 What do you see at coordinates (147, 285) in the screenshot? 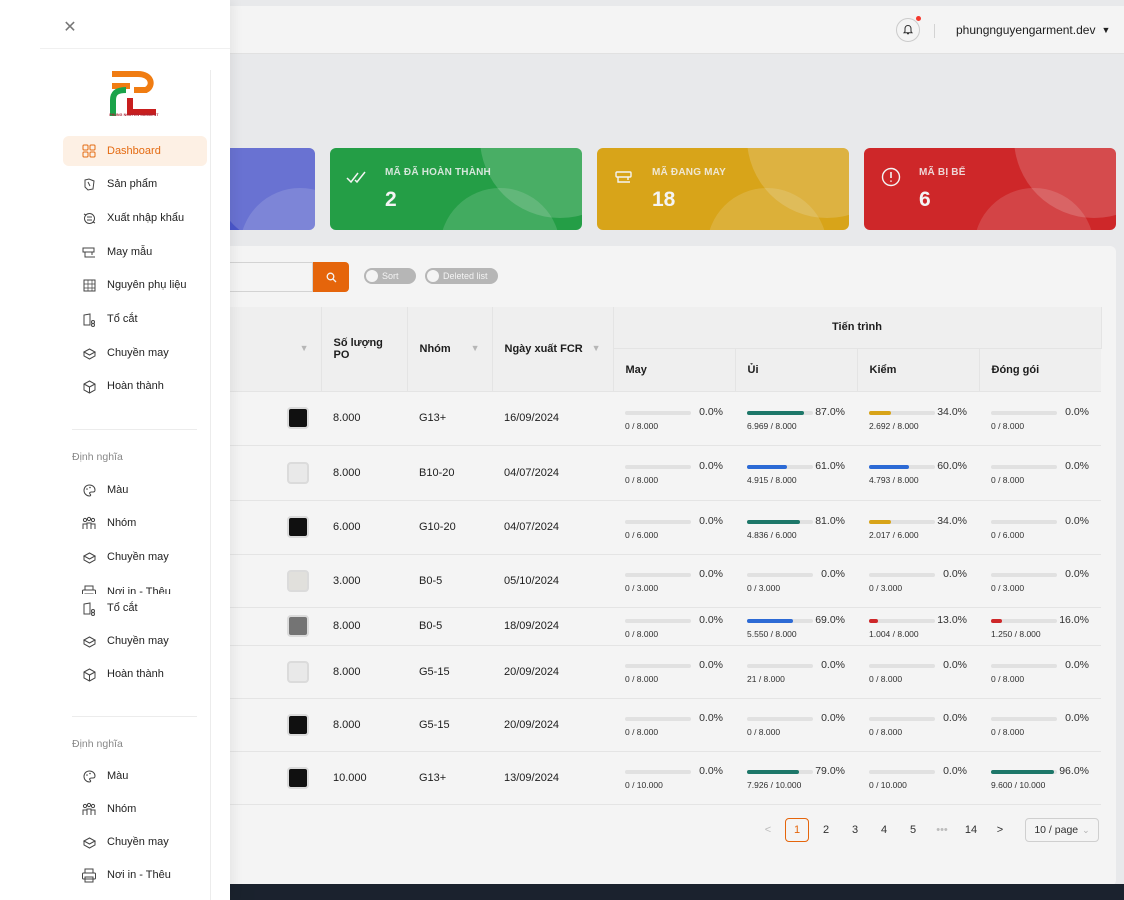
I see `sidebar-item-label: Nguyên phụ liệu` at bounding box center [147, 285].